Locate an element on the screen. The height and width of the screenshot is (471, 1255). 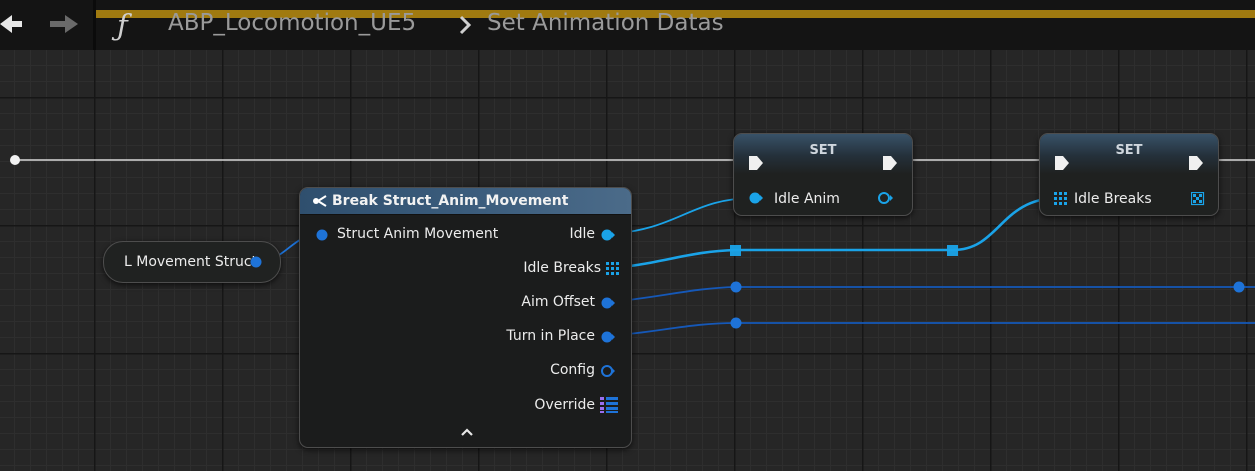
set-idle-anim-node: SET Idle Anim is located at coordinates (823, 174).